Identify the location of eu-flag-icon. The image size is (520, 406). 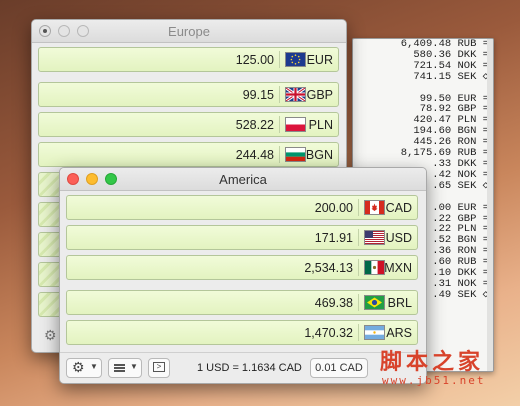
(295, 59).